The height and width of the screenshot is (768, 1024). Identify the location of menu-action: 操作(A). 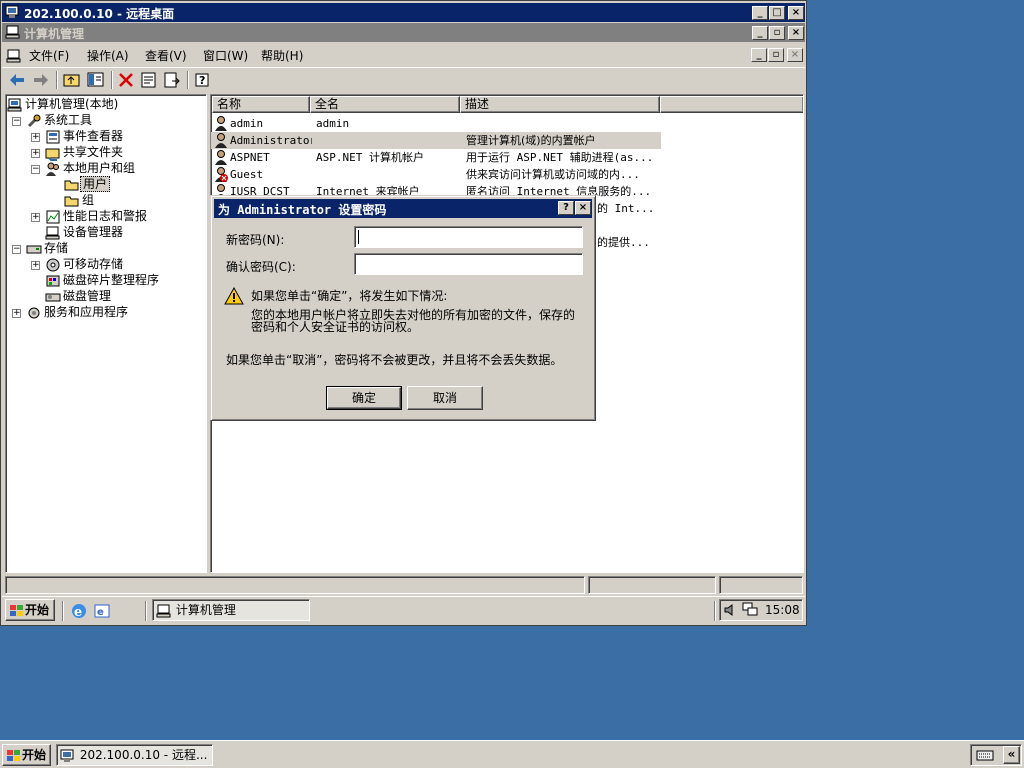
(108, 56).